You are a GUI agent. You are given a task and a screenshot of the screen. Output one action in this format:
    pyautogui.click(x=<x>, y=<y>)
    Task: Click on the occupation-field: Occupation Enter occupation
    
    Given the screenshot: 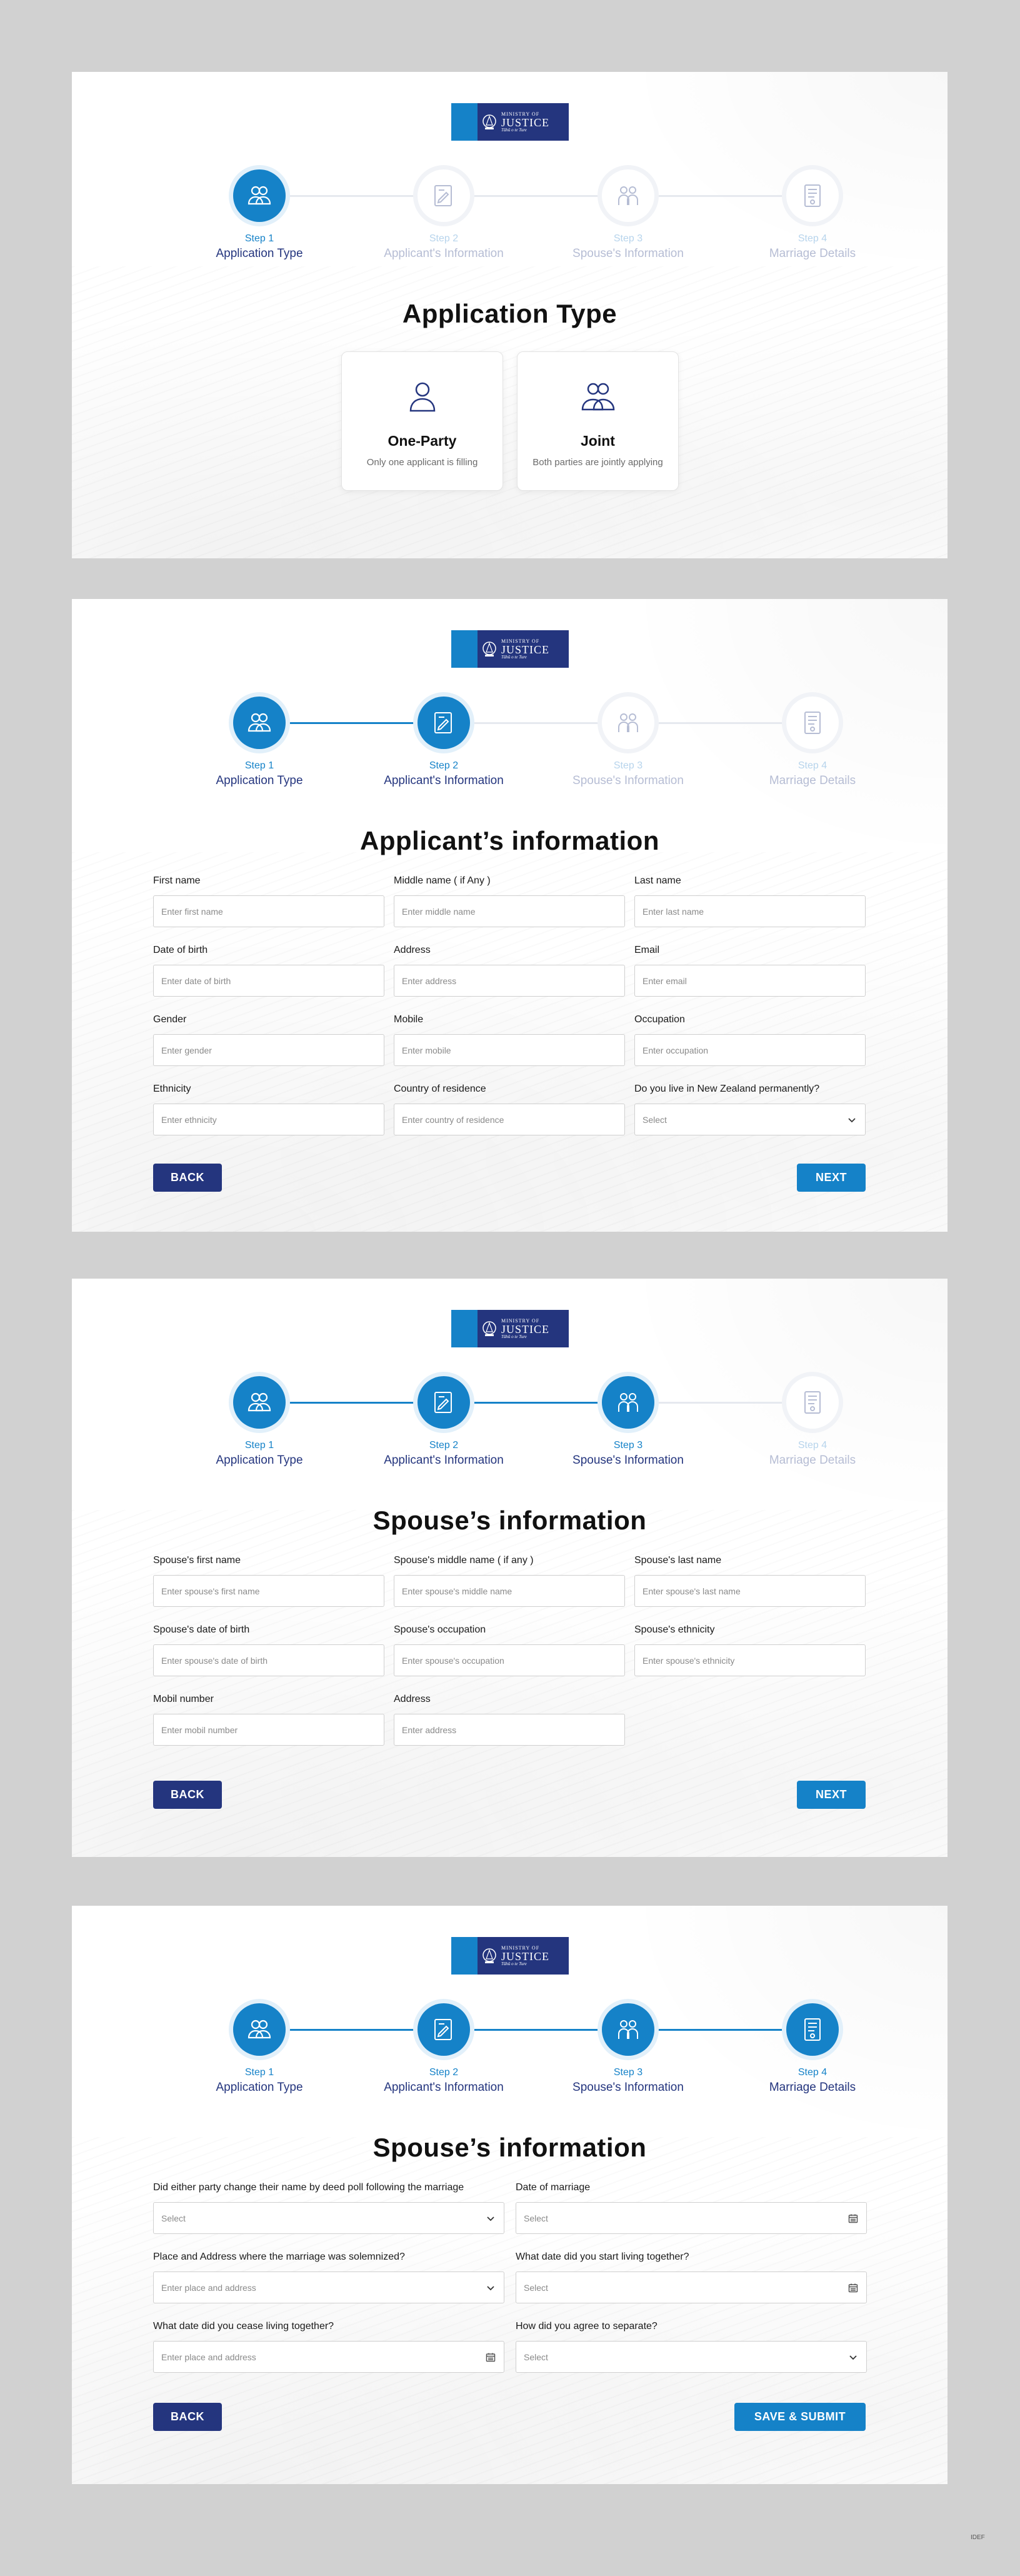 What is the action you would take?
    pyautogui.click(x=750, y=1040)
    